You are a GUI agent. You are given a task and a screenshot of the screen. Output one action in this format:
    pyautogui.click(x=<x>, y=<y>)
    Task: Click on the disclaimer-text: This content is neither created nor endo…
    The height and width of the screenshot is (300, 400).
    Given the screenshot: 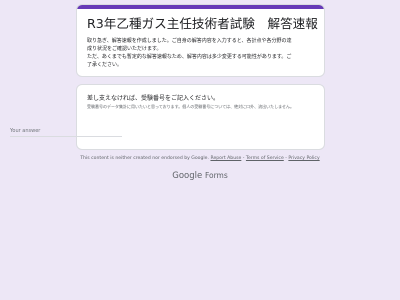 What is the action you would take?
    pyautogui.click(x=144, y=158)
    